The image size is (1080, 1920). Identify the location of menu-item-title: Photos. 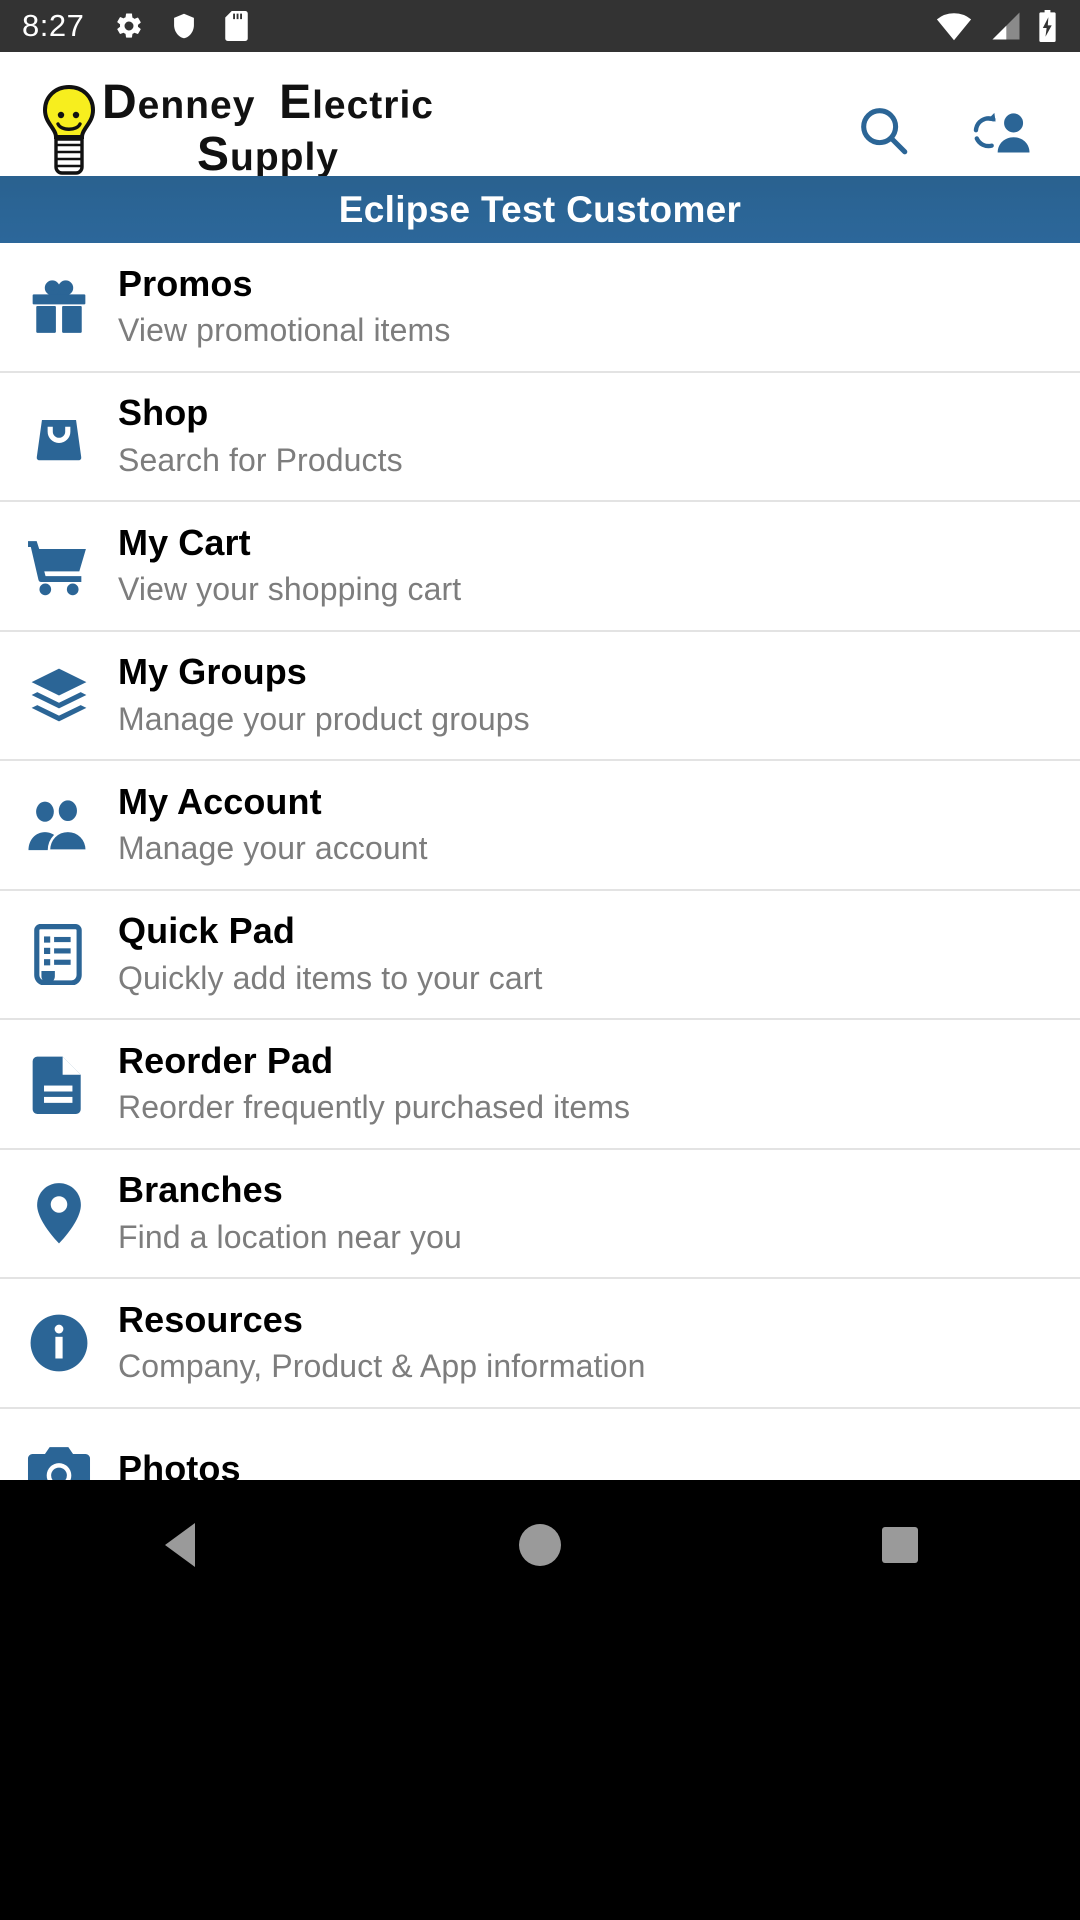
(179, 1463).